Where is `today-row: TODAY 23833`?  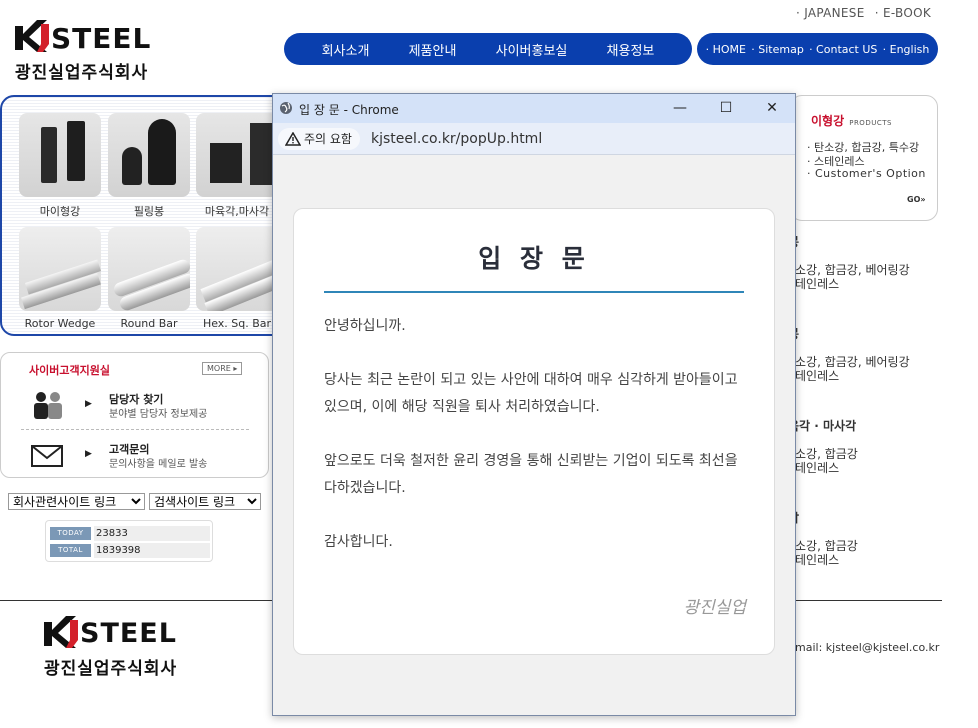 today-row: TODAY 23833 is located at coordinates (129, 533).